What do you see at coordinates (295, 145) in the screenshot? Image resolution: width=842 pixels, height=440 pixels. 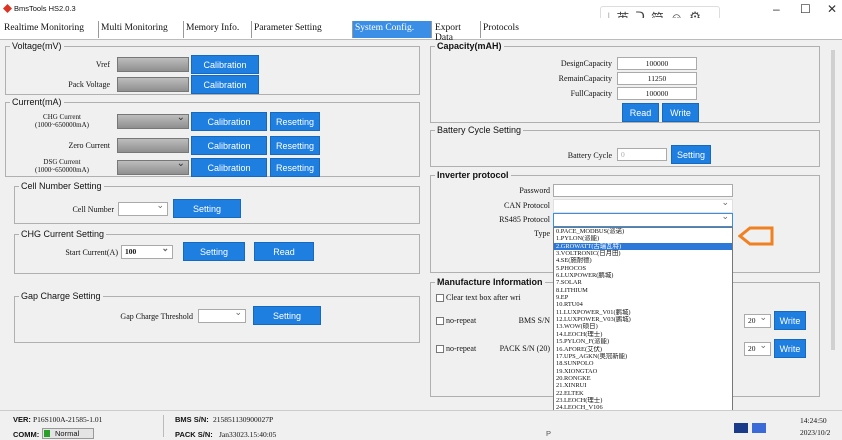 I see `zero-resetting-button: Resetting` at bounding box center [295, 145].